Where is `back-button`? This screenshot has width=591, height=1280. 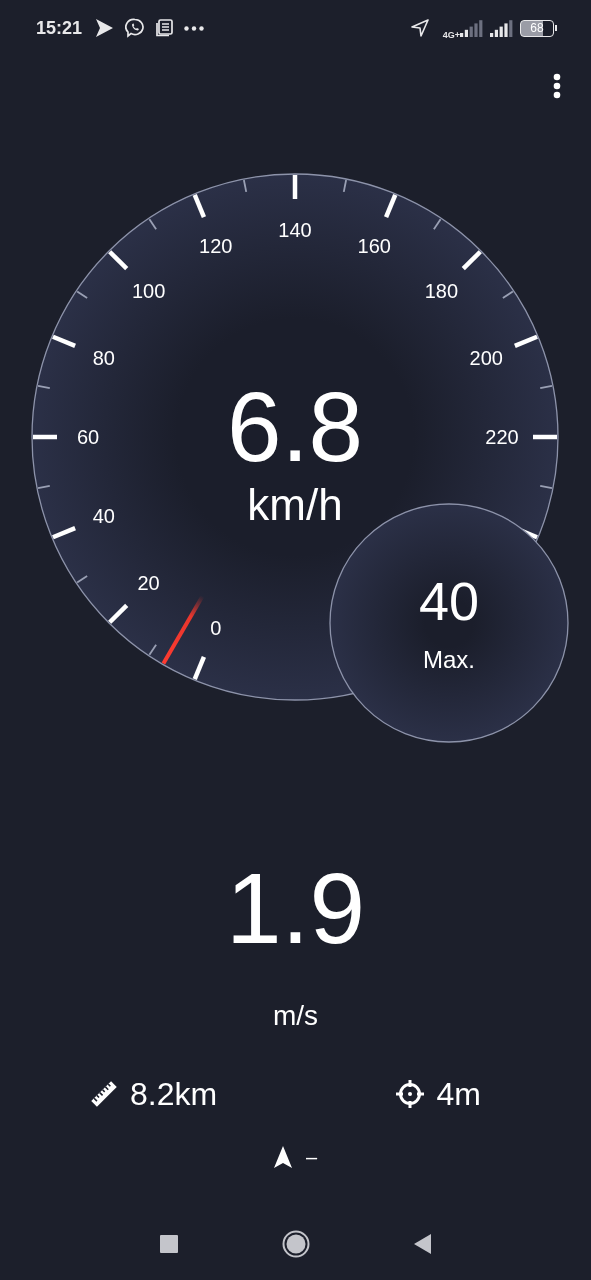
back-button is located at coordinates (422, 1244).